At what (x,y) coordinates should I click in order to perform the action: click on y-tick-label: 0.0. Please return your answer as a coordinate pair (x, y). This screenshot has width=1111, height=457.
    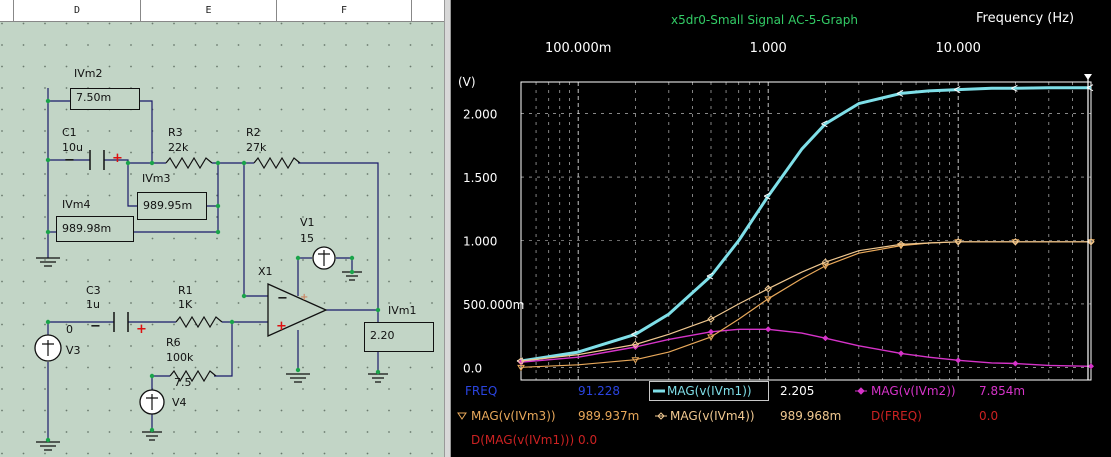
    Looking at the image, I should click on (472, 368).